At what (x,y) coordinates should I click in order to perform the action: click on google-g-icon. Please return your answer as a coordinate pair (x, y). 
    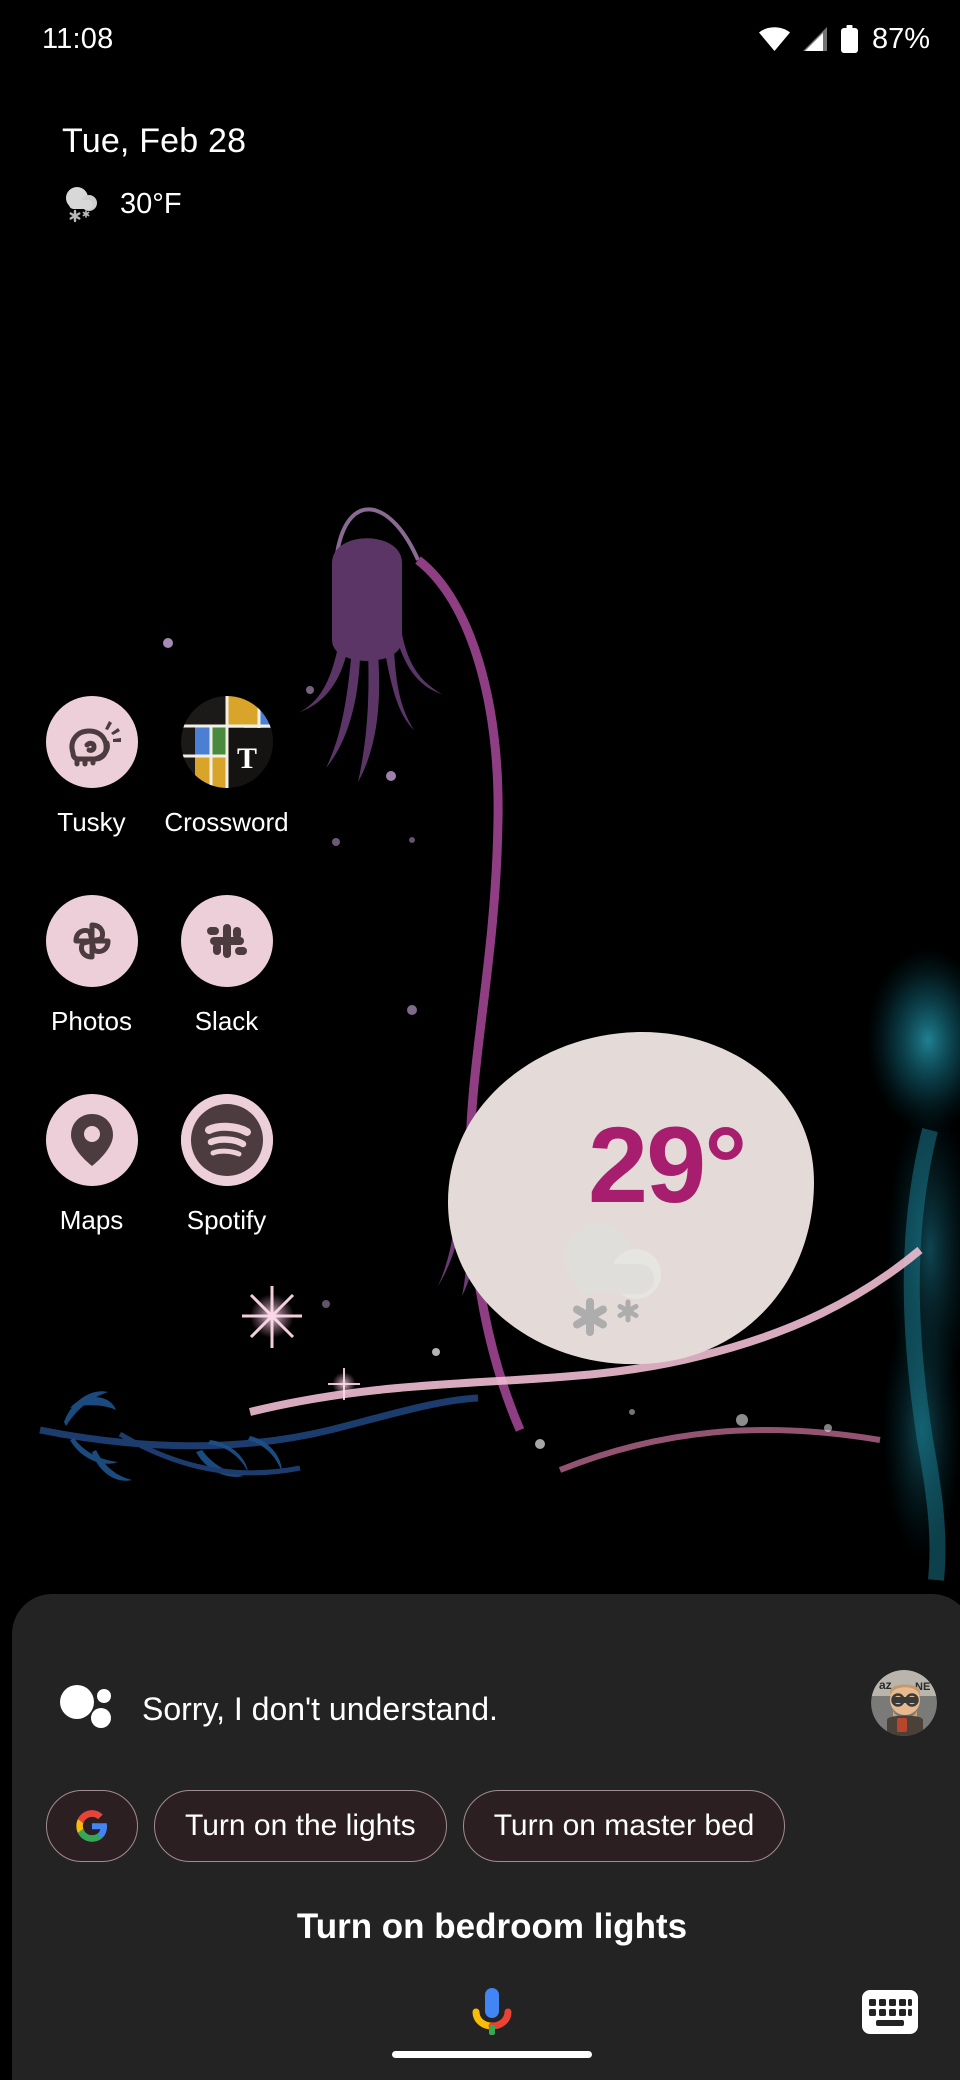
    Looking at the image, I should click on (91, 1826).